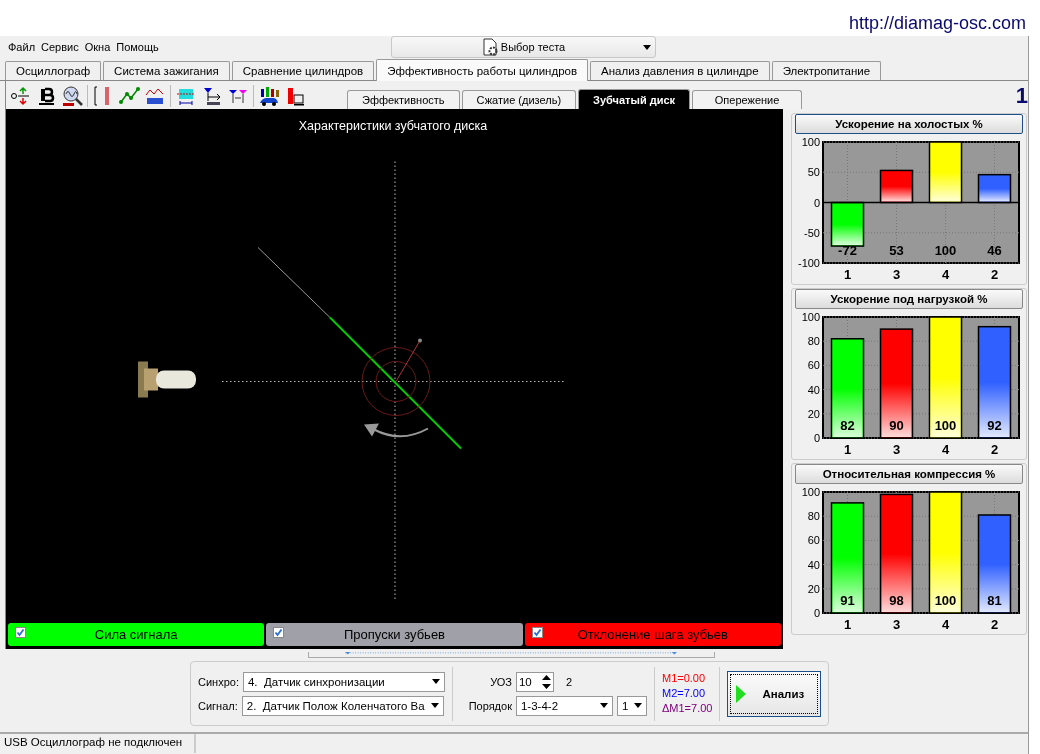 The width and height of the screenshot is (1040, 754). I want to click on subtab: Сжатие (дизель), so click(519, 99).